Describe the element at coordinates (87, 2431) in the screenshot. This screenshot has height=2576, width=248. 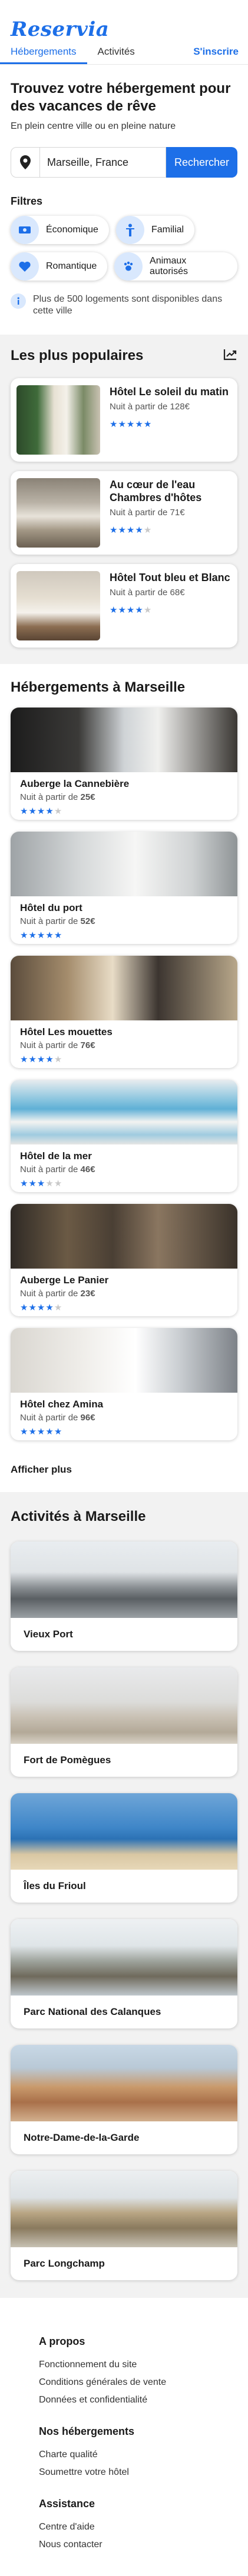
I see `footer-heading: Nos hébergements` at that location.